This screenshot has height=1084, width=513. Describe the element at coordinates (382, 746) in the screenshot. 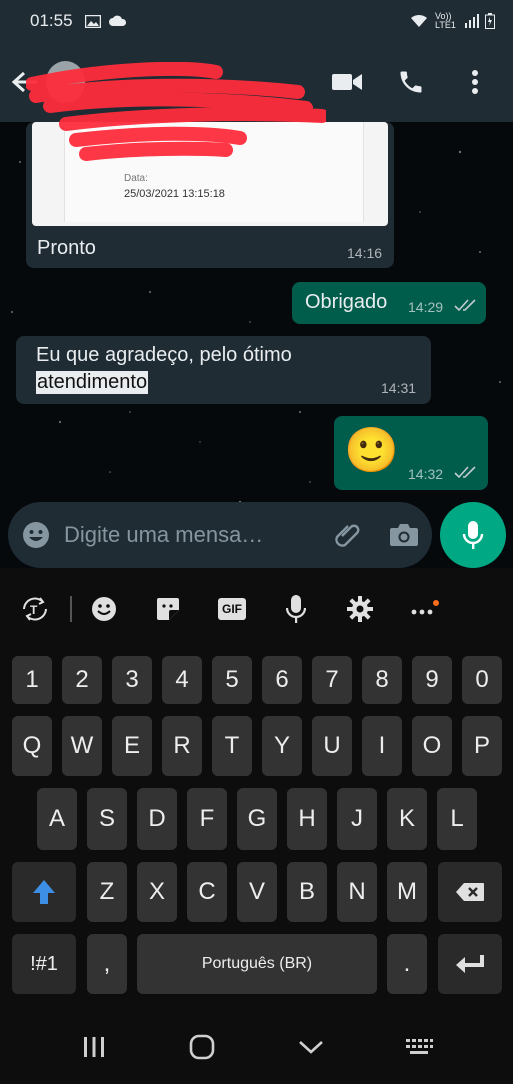

I see `key-i: I` at that location.